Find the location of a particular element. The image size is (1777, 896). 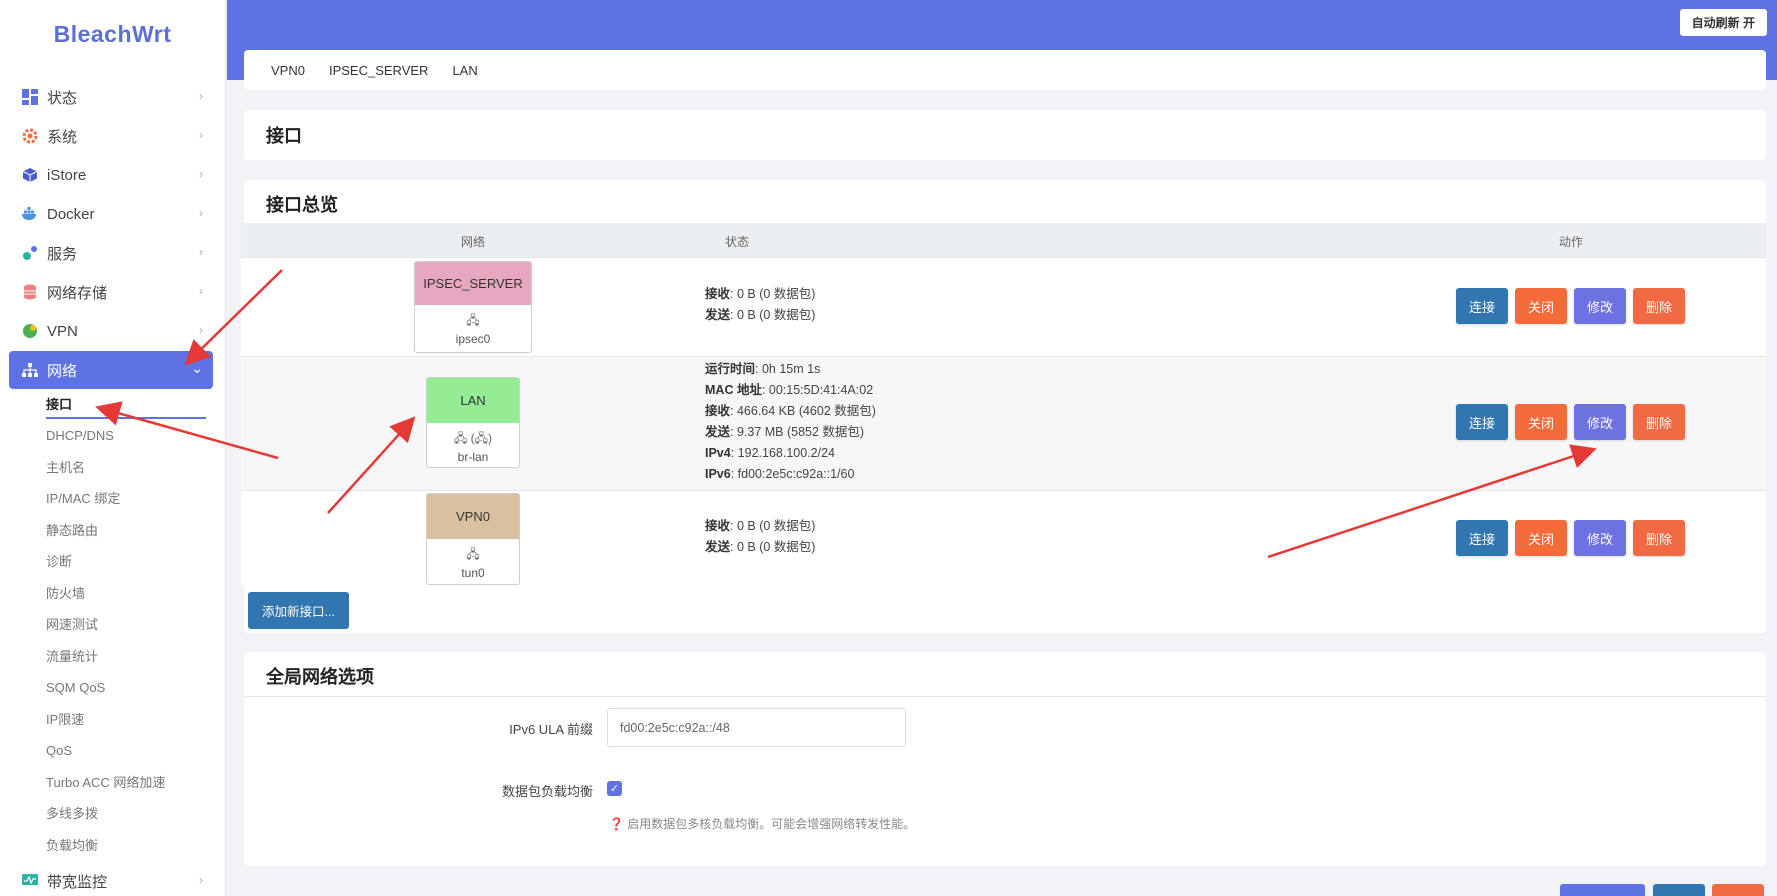

subnav-multiwan: 多线多拨 is located at coordinates (72, 814).